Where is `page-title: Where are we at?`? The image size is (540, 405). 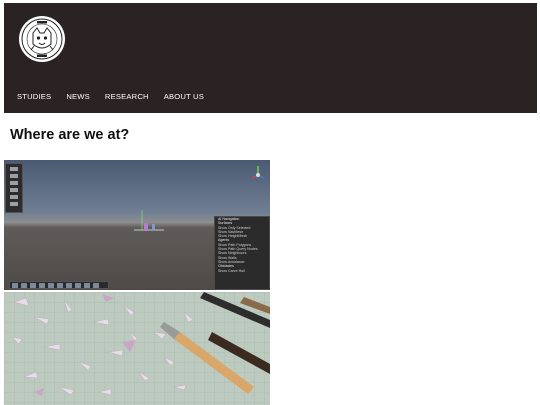 page-title: Where are we at? is located at coordinates (70, 135).